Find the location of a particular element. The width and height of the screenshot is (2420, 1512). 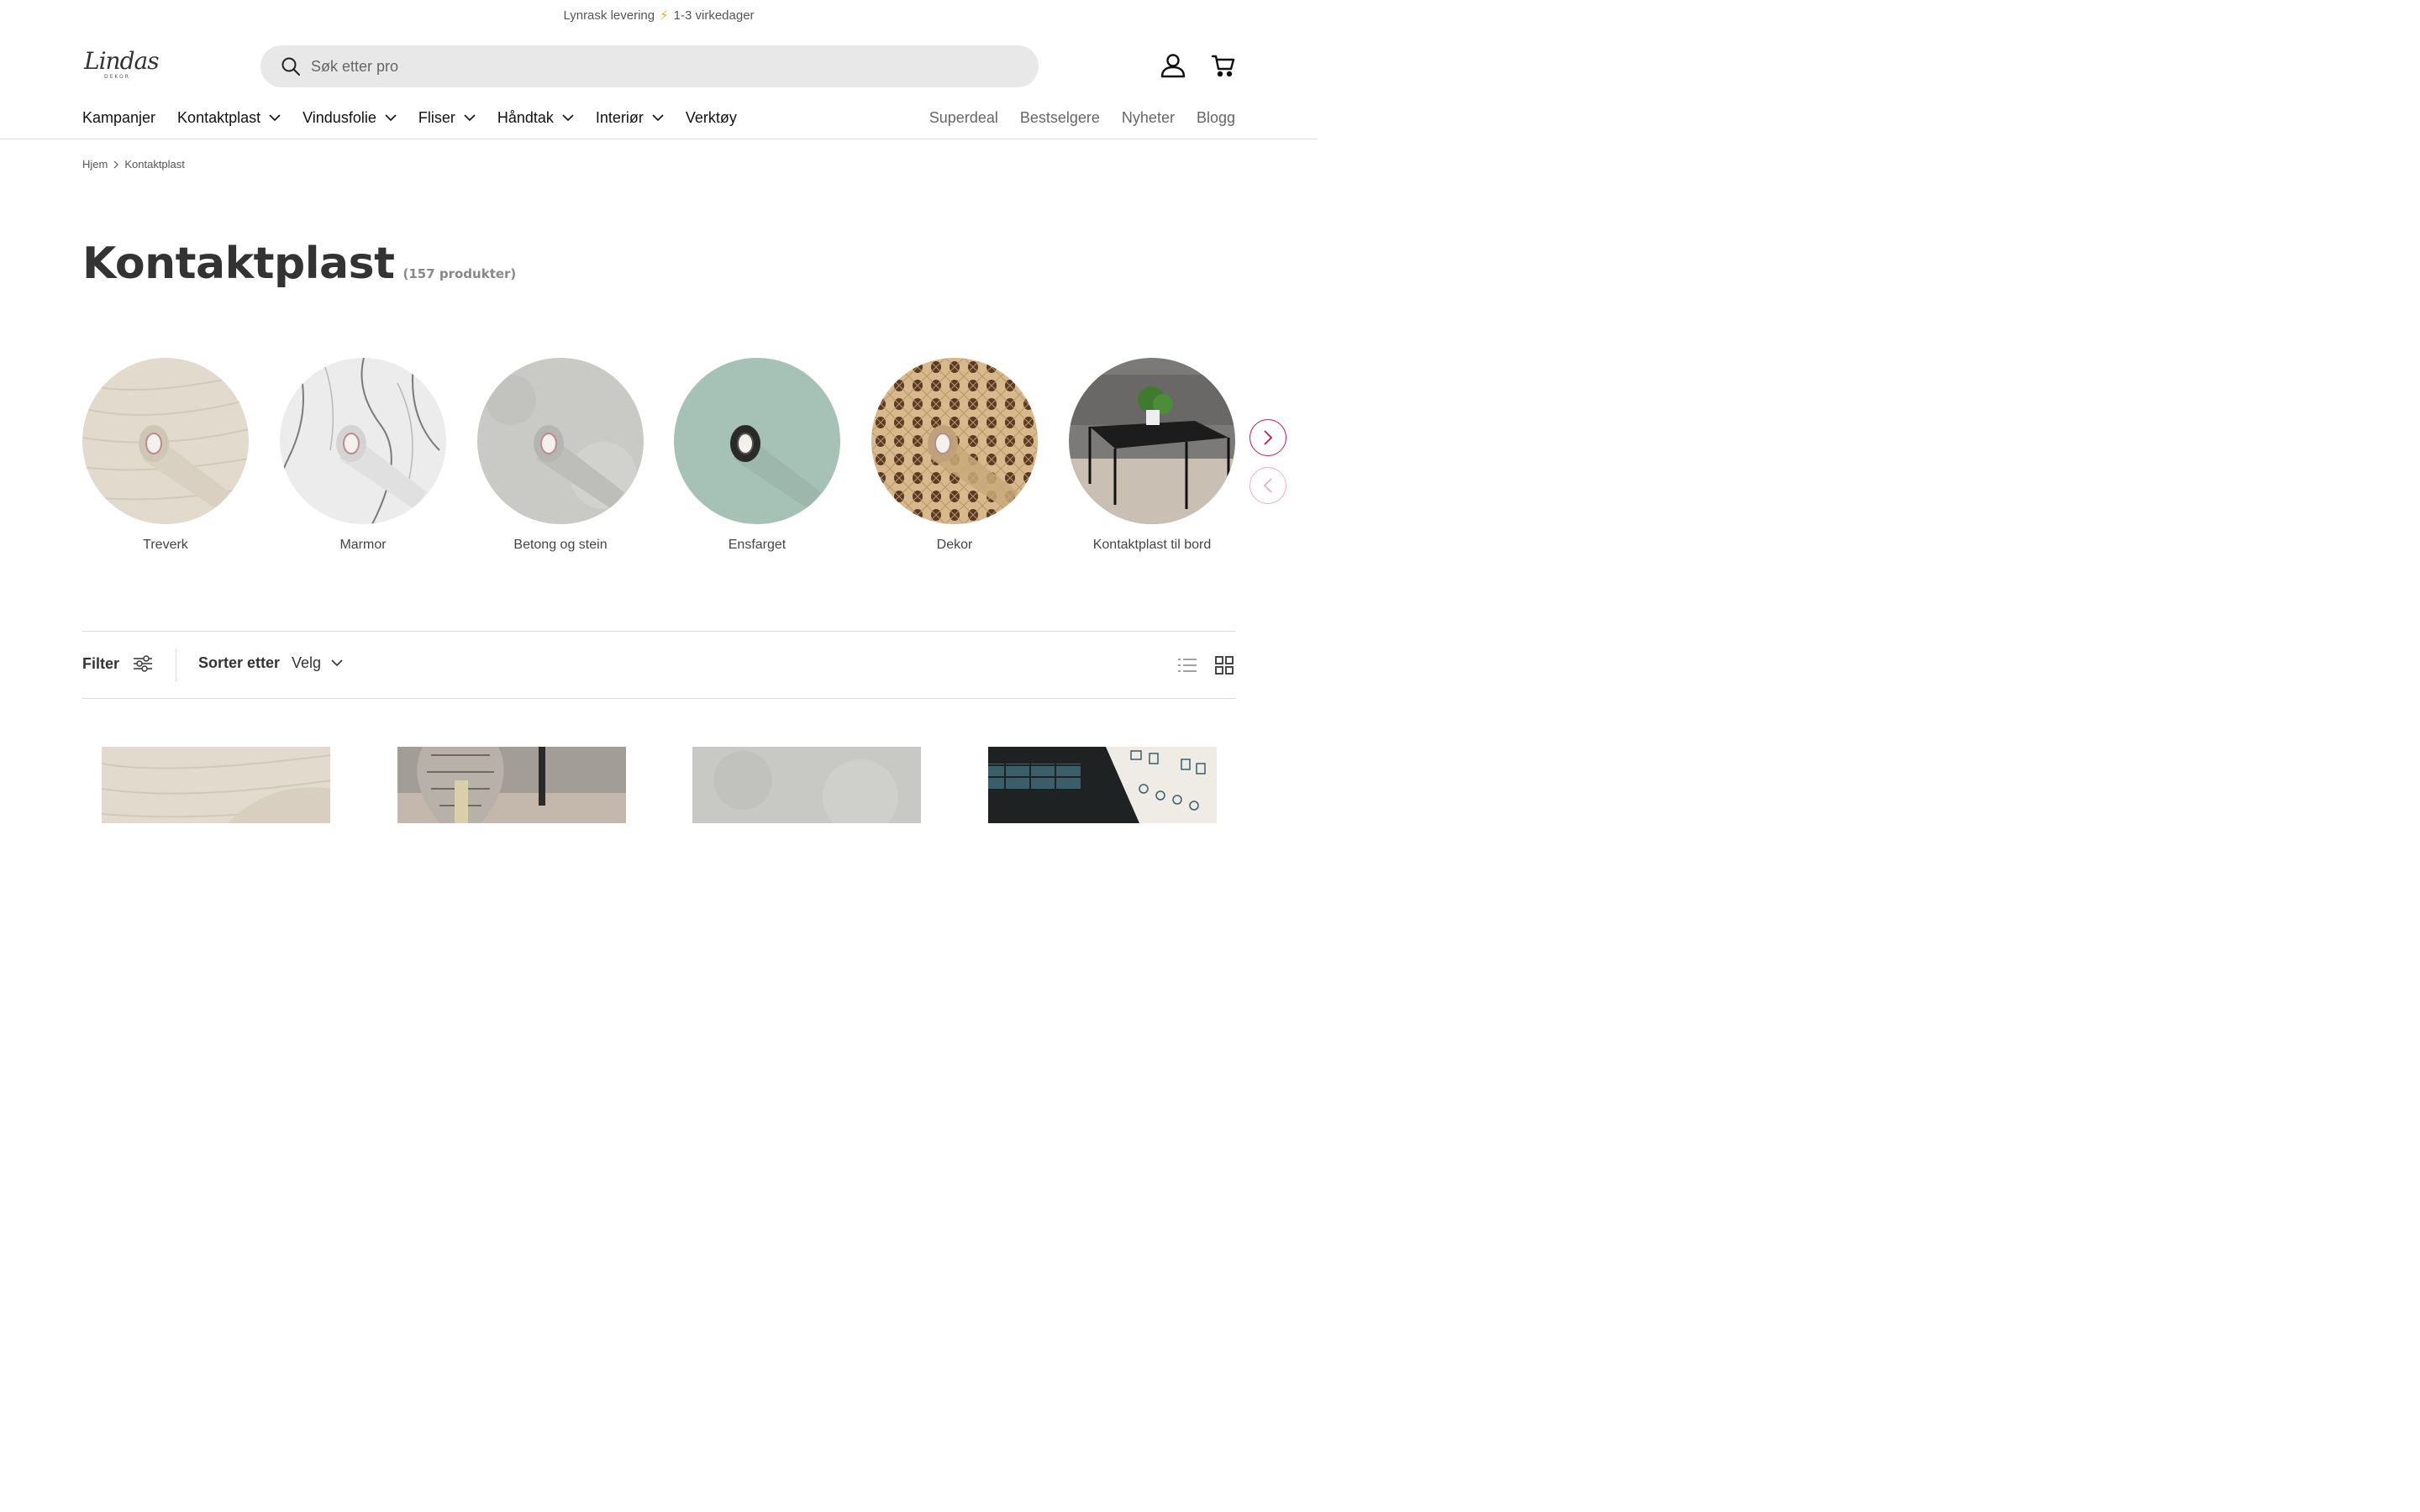

breadcrumb-current: Kontaktplast is located at coordinates (154, 164).